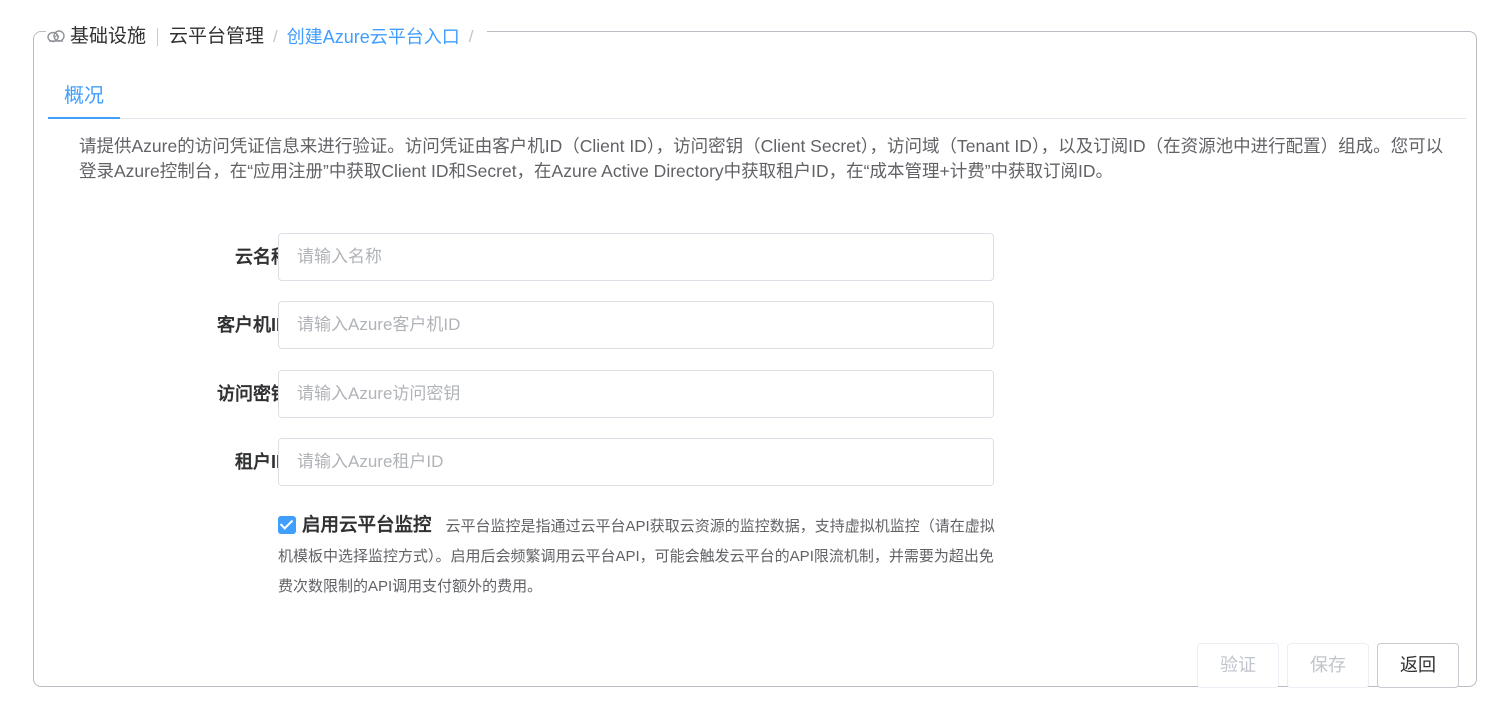 This screenshot has height=720, width=1510. Describe the element at coordinates (108, 37) in the screenshot. I see `breadcrumb-infrastructure: 基础设施` at that location.